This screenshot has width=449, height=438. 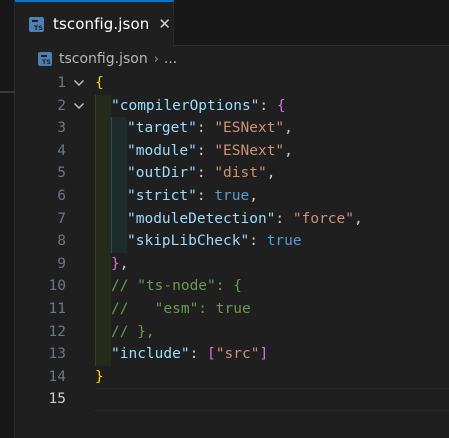 I want to click on line-number: 8, so click(x=61, y=241).